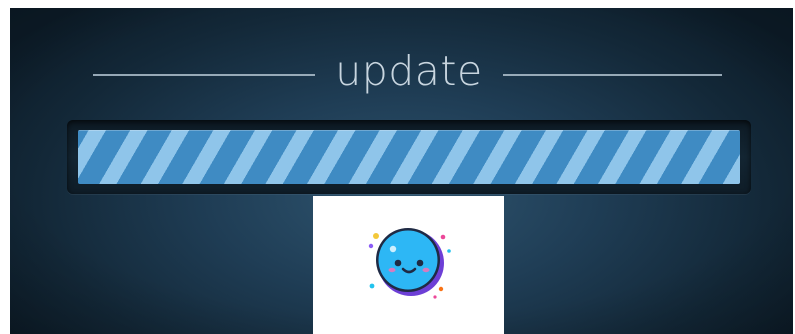 Image resolution: width=795 pixels, height=334 pixels. I want to click on smiley-face-icon, so click(410, 263).